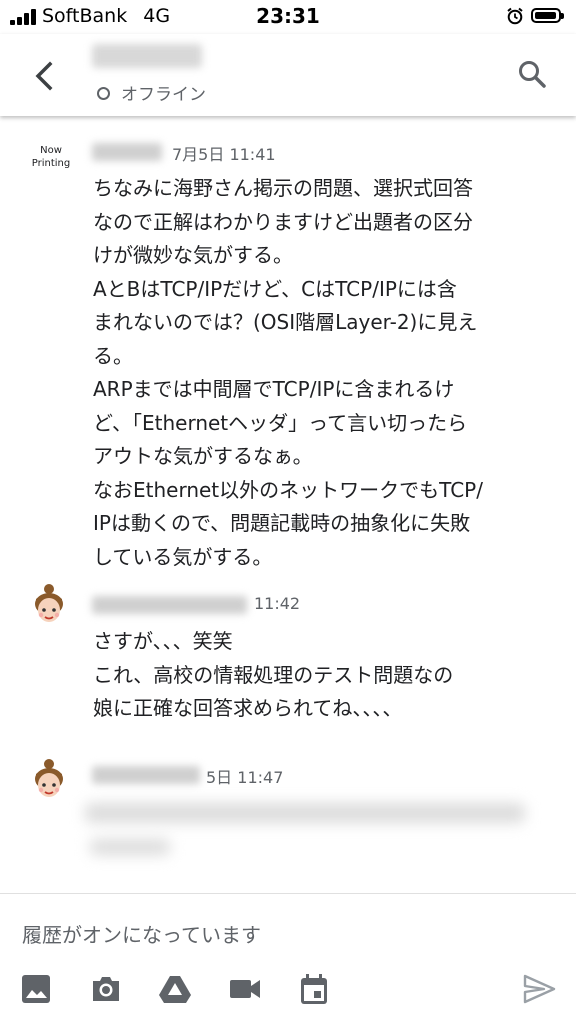 This screenshot has width=576, height=1024. I want to click on message-timestamp: 11:42, so click(277, 603).